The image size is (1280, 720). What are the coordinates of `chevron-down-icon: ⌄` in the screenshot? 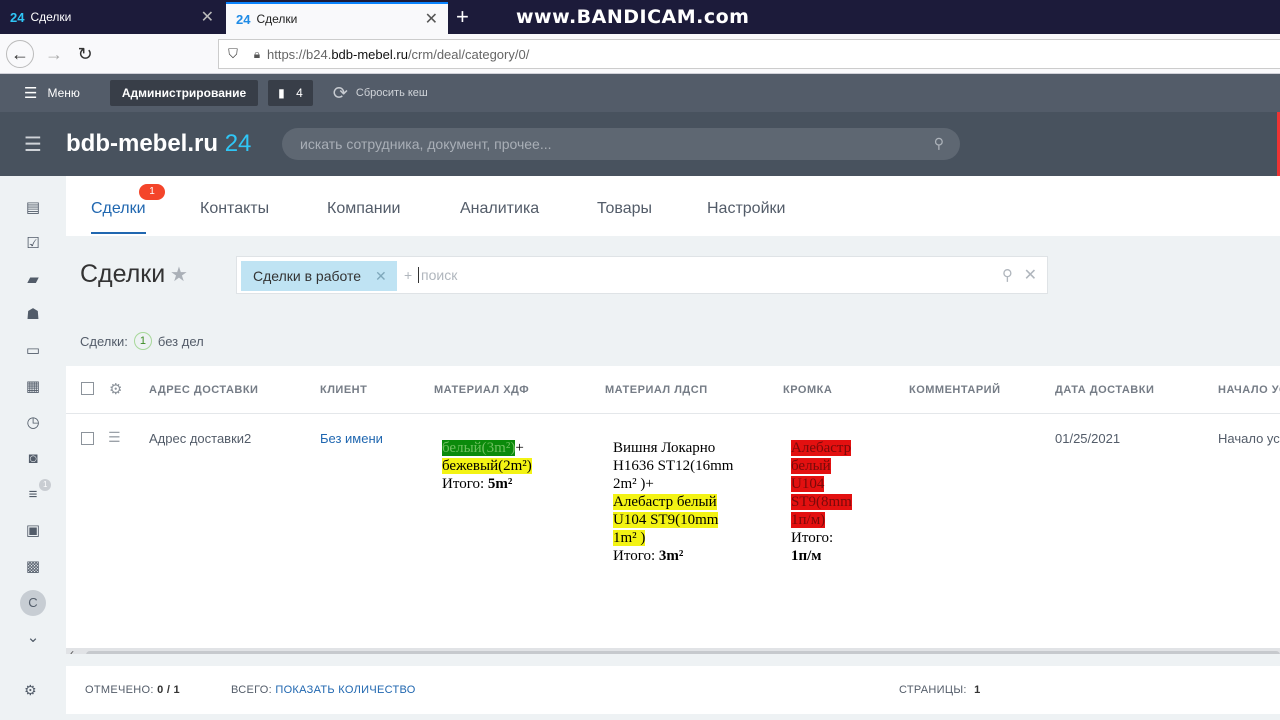 It's located at (33, 638).